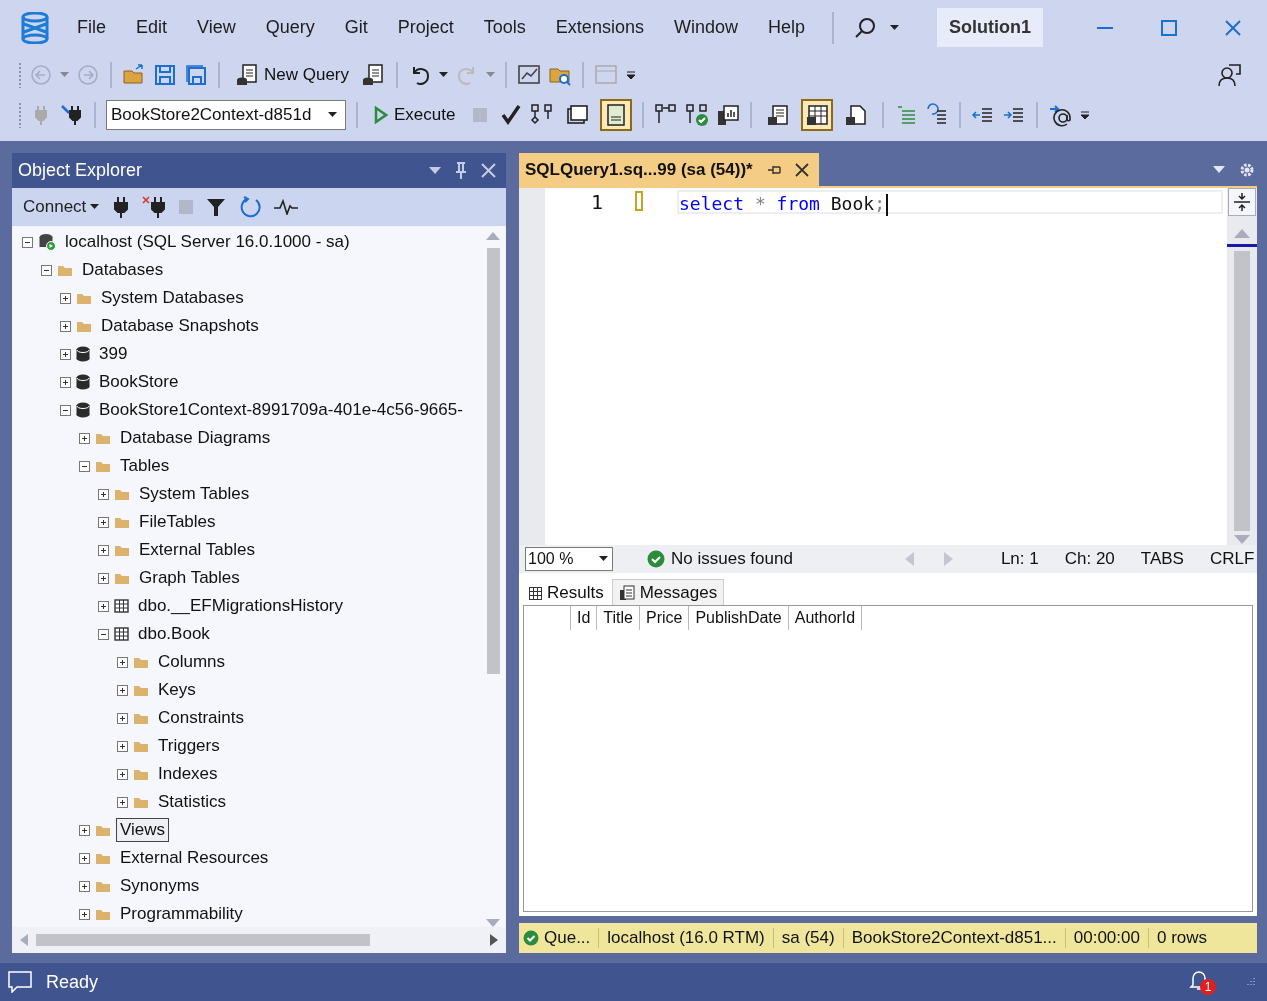  Describe the element at coordinates (529, 75) in the screenshot. I see `chart-window-icon` at that location.